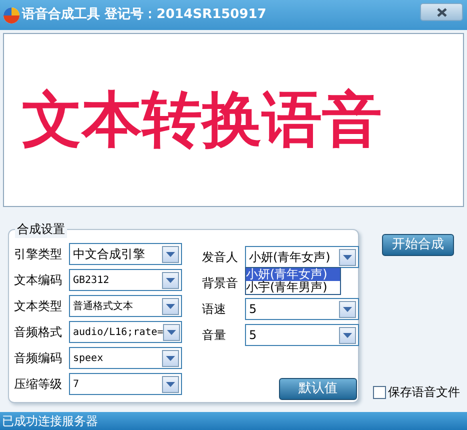 This screenshot has height=430, width=467. What do you see at coordinates (379, 392) in the screenshot?
I see `save-checkbox` at bounding box center [379, 392].